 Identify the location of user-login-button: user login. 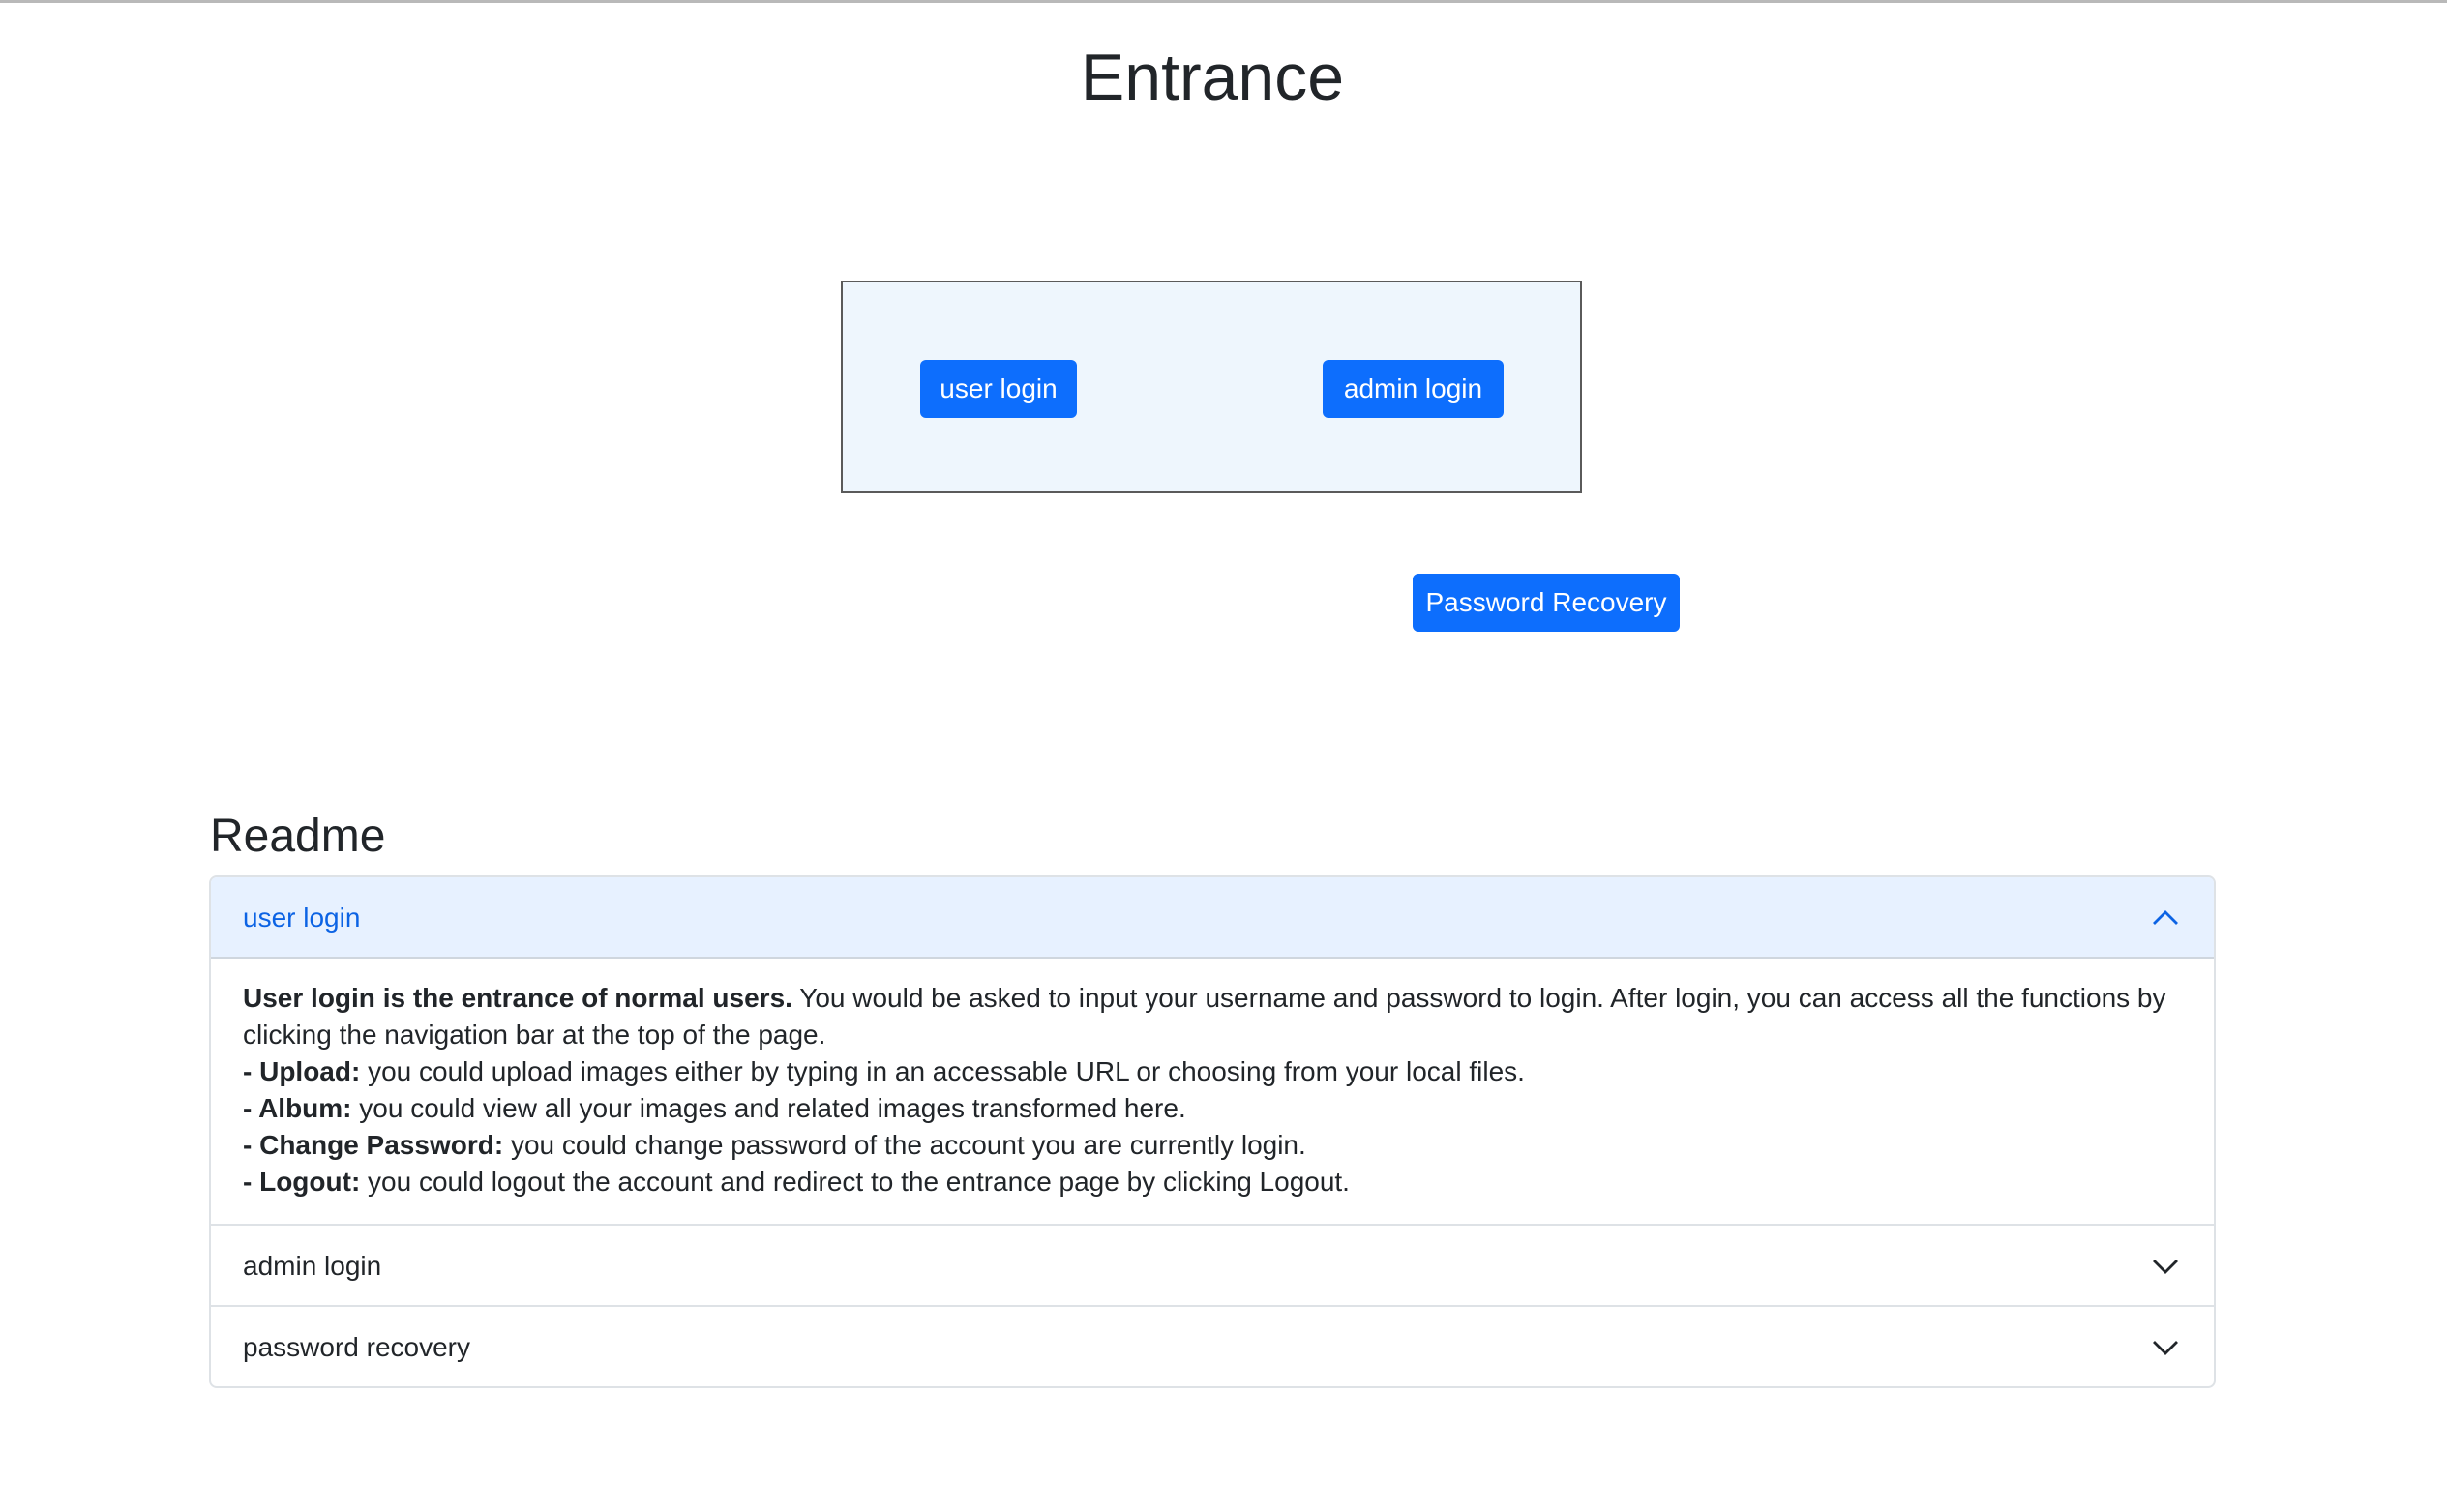
(998, 389).